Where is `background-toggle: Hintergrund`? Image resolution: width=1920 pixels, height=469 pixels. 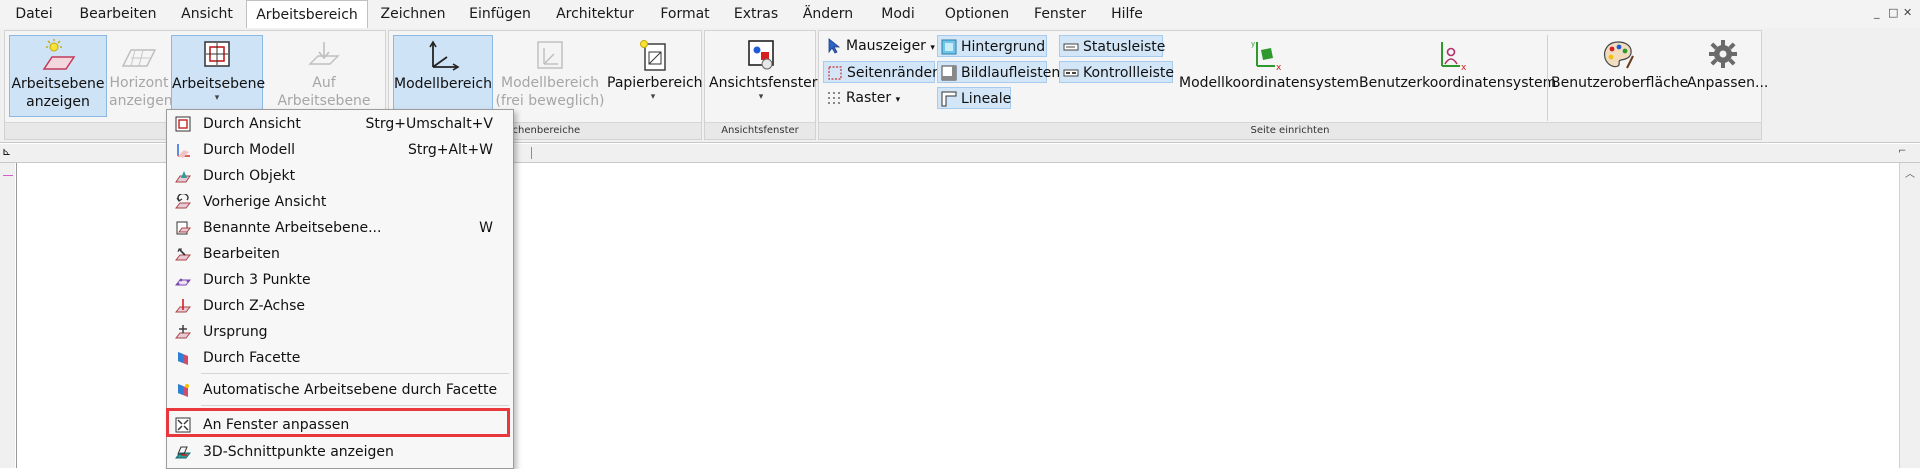 background-toggle: Hintergrund is located at coordinates (992, 46).